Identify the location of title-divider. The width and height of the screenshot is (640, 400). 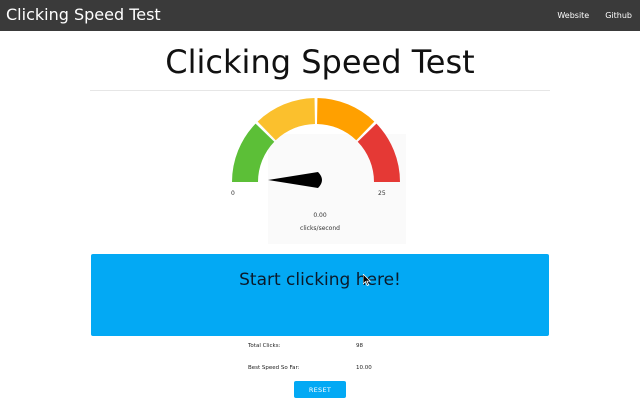
(320, 90).